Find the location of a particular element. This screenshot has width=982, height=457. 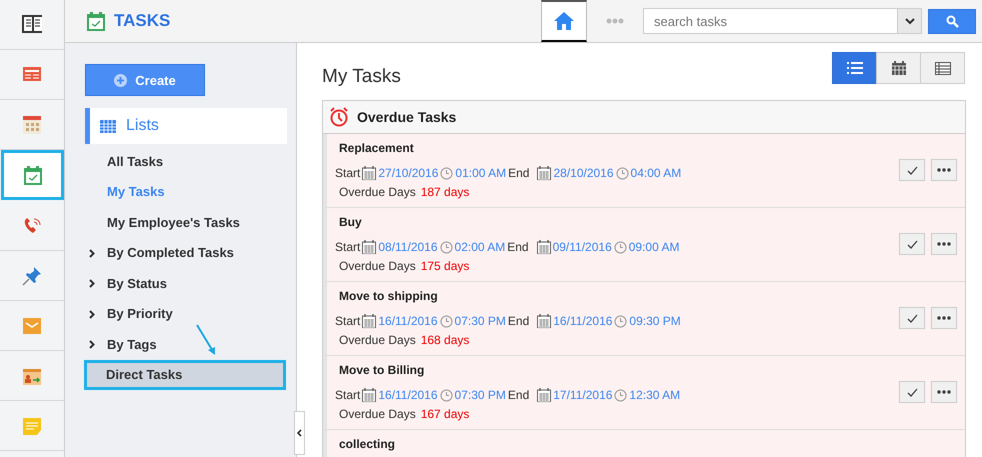

grid-icon is located at coordinates (108, 126).